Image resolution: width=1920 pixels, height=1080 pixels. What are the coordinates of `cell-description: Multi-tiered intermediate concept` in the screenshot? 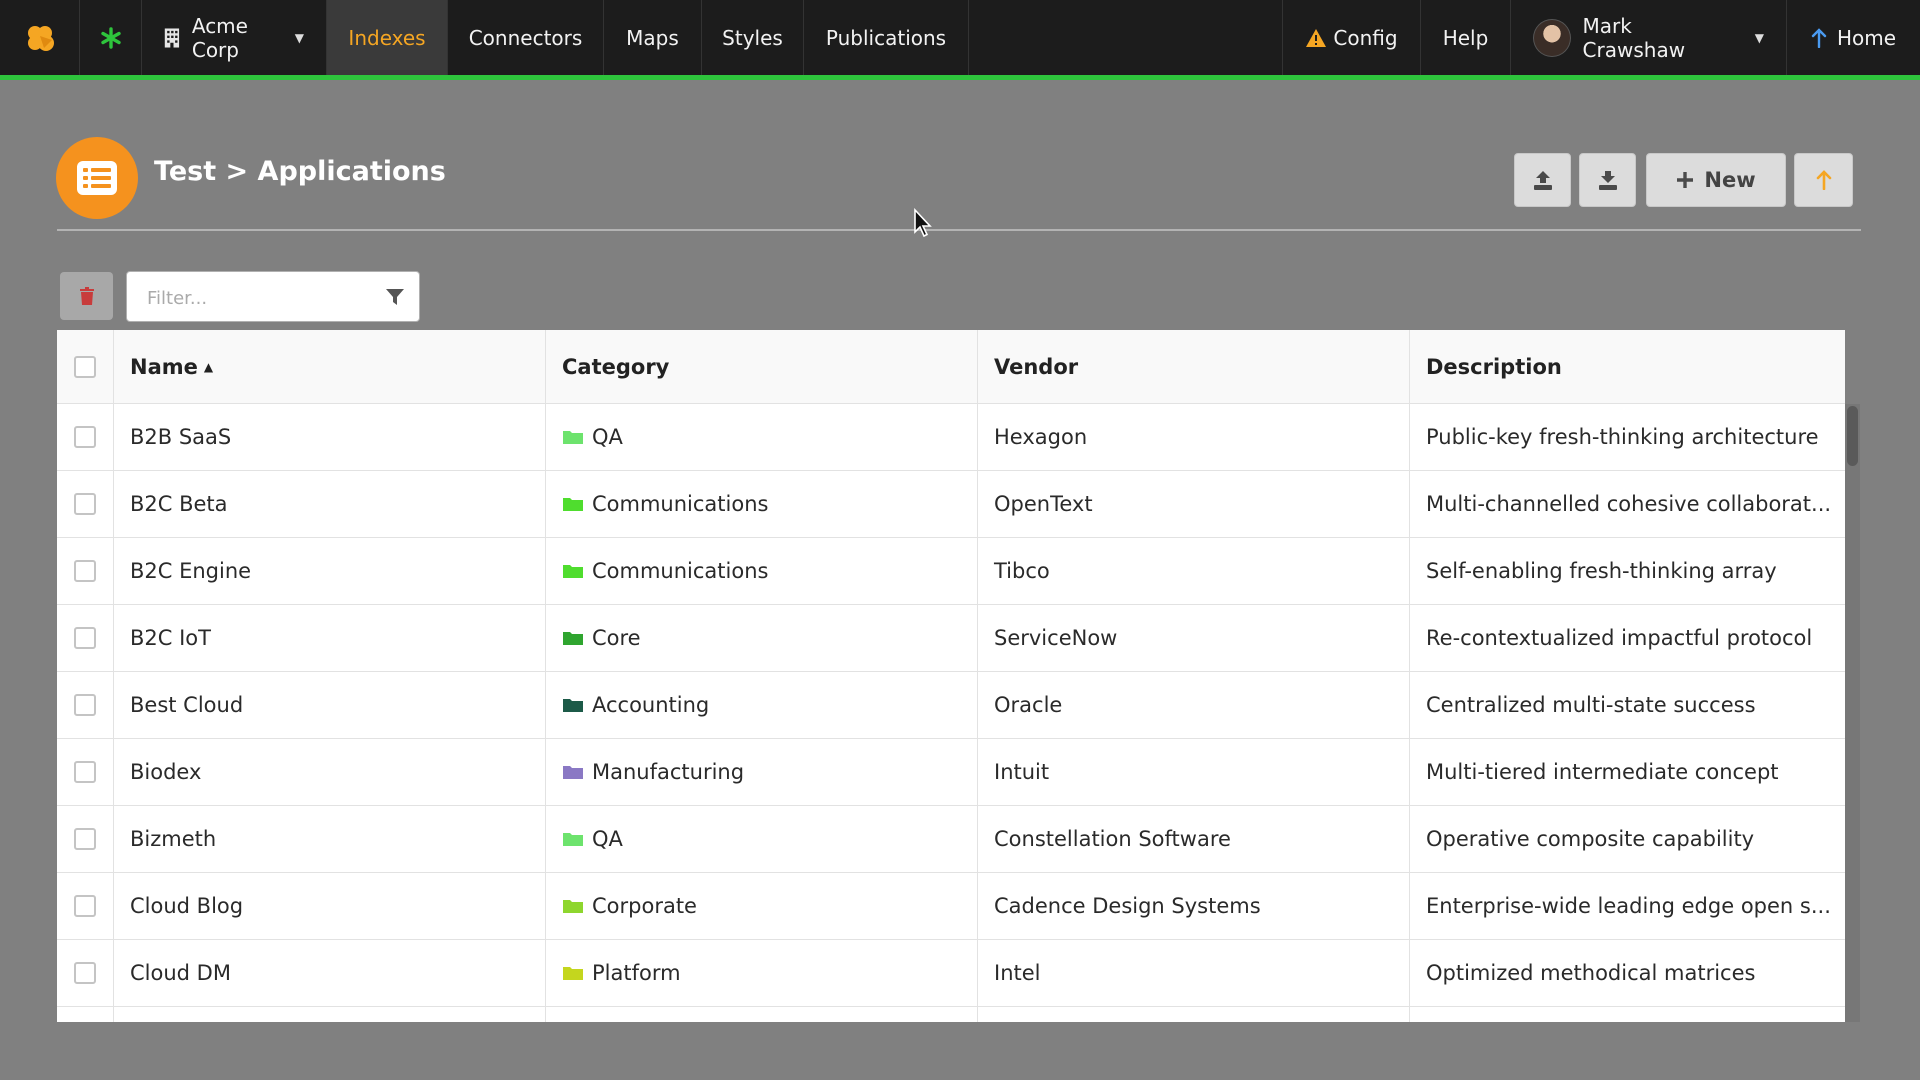 It's located at (1602, 772).